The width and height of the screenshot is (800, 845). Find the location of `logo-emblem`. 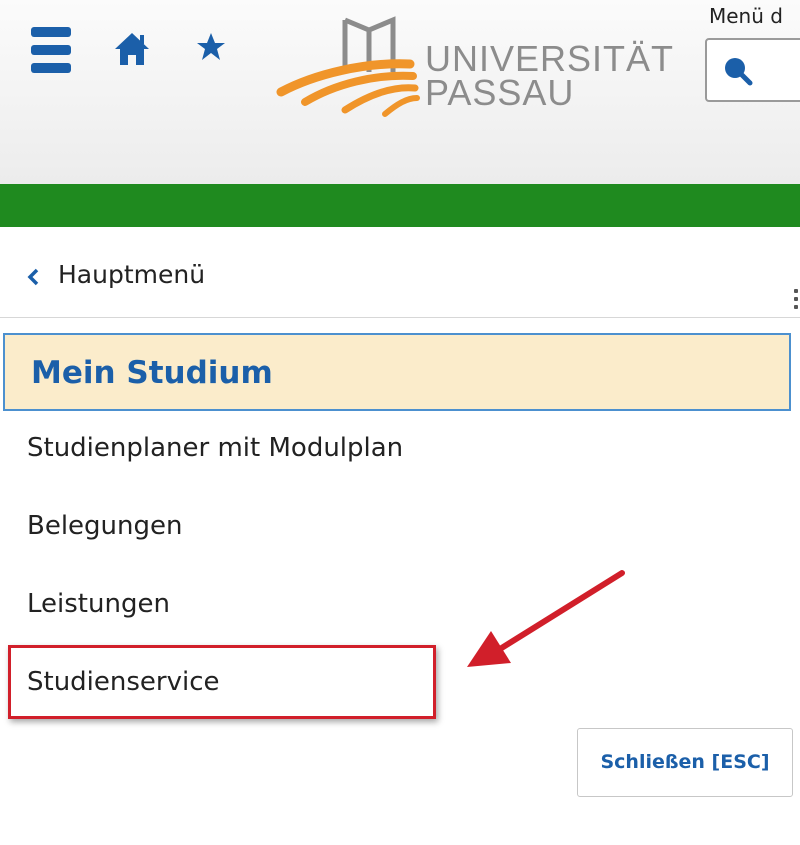

logo-emblem is located at coordinates (348, 66).